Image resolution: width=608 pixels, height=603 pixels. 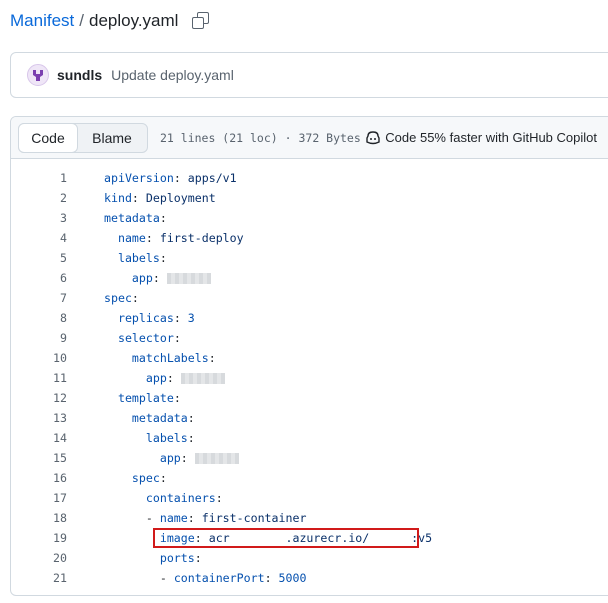 What do you see at coordinates (145, 398) in the screenshot?
I see `yaml-key: template` at bounding box center [145, 398].